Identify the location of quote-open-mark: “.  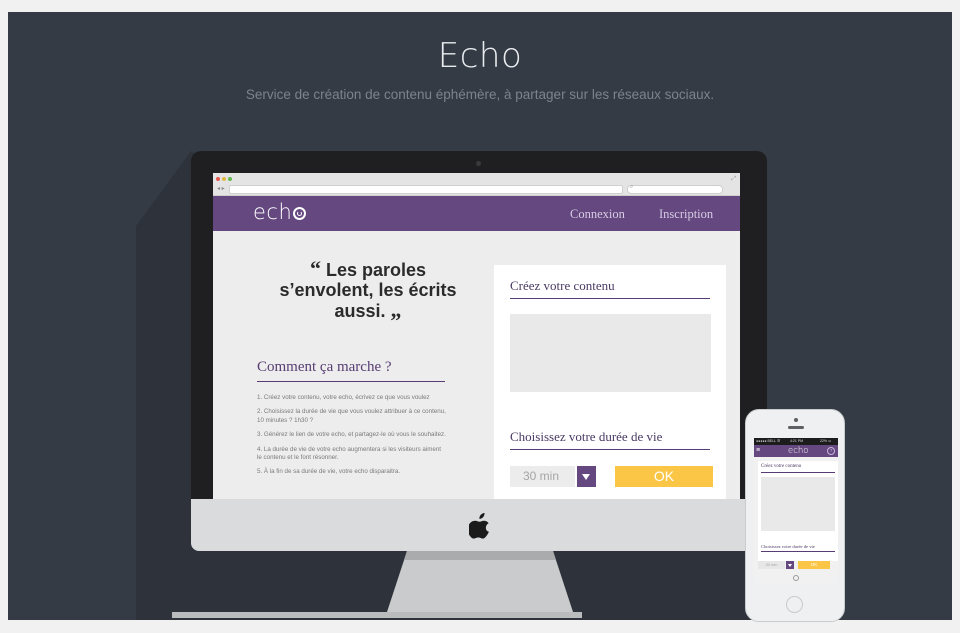
(315, 268).